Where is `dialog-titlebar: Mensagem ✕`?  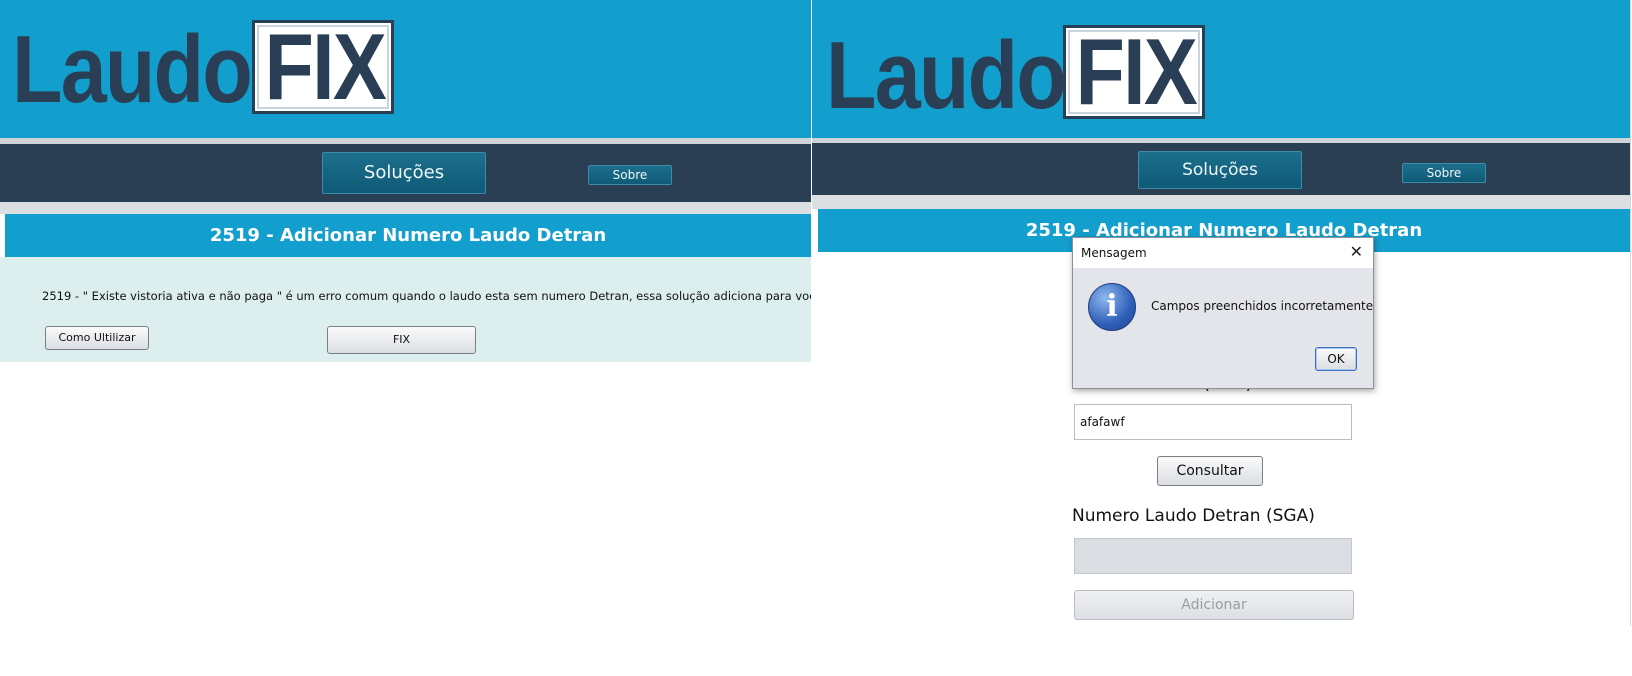 dialog-titlebar: Mensagem ✕ is located at coordinates (1223, 253).